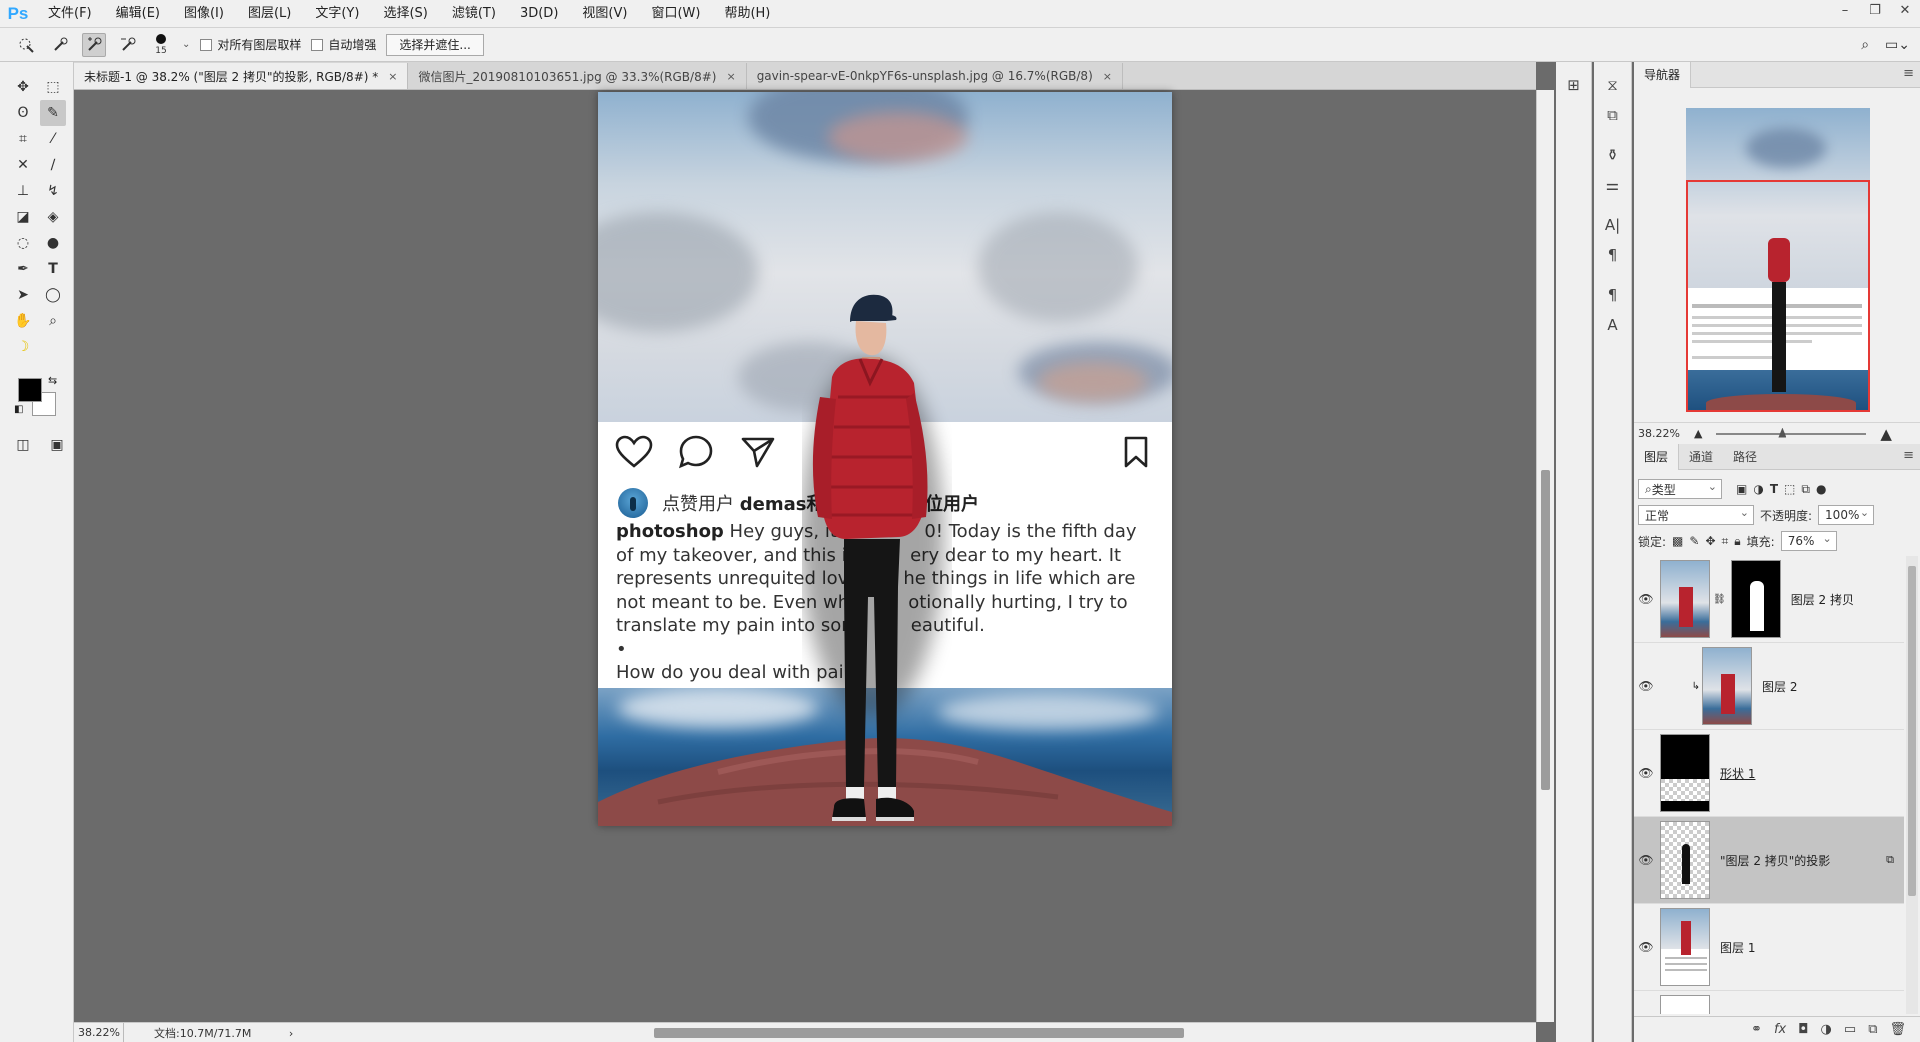 This screenshot has width=1920, height=1042. What do you see at coordinates (1613, 295) in the screenshot?
I see `paragraph-styles-icon: ¶` at bounding box center [1613, 295].